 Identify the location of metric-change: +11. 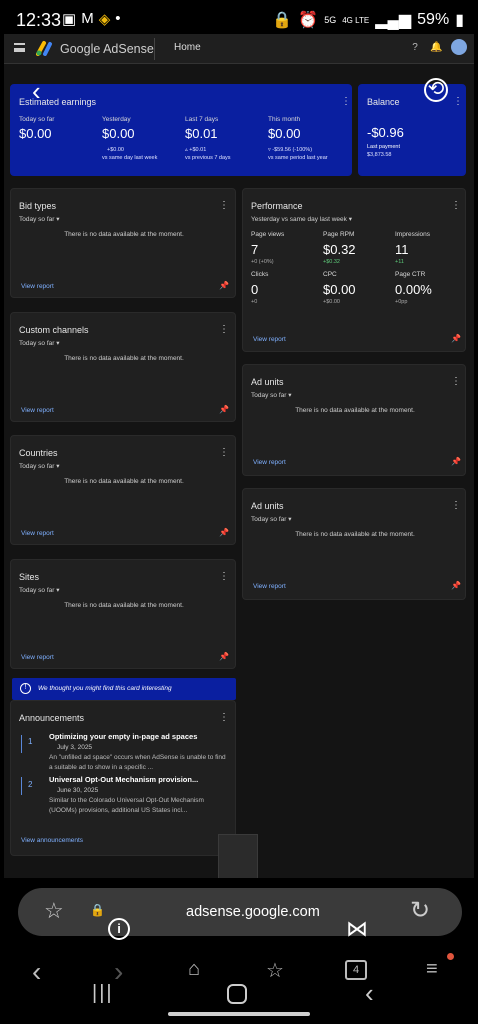
(399, 262).